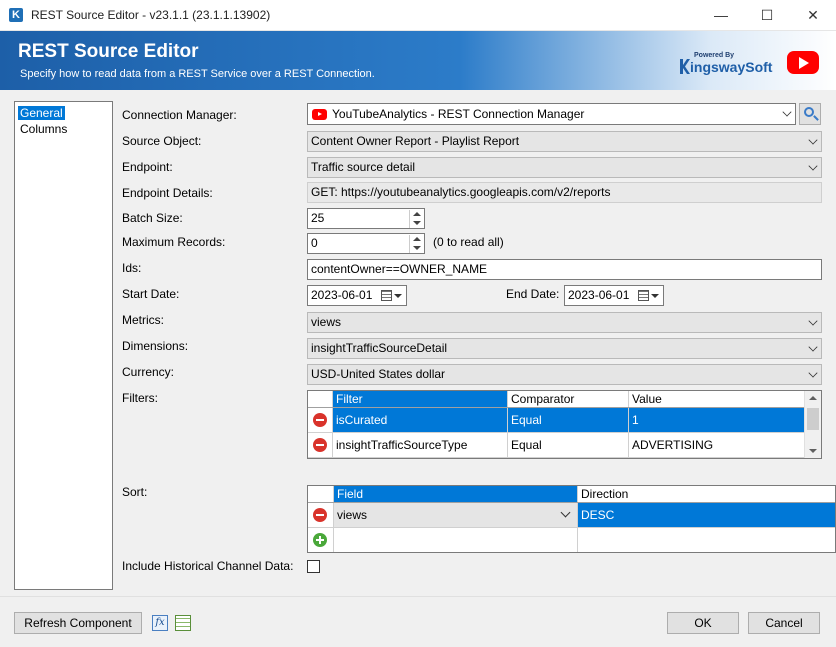  I want to click on batch-size-label: Batch Size:, so click(152, 218).